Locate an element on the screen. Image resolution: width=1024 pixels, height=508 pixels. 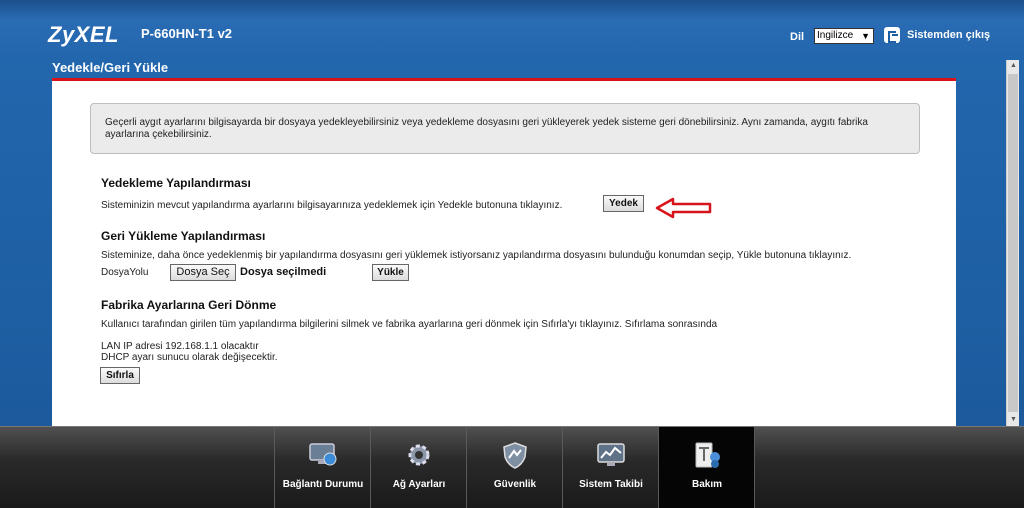
maintenance-icon is located at coordinates (707, 455).